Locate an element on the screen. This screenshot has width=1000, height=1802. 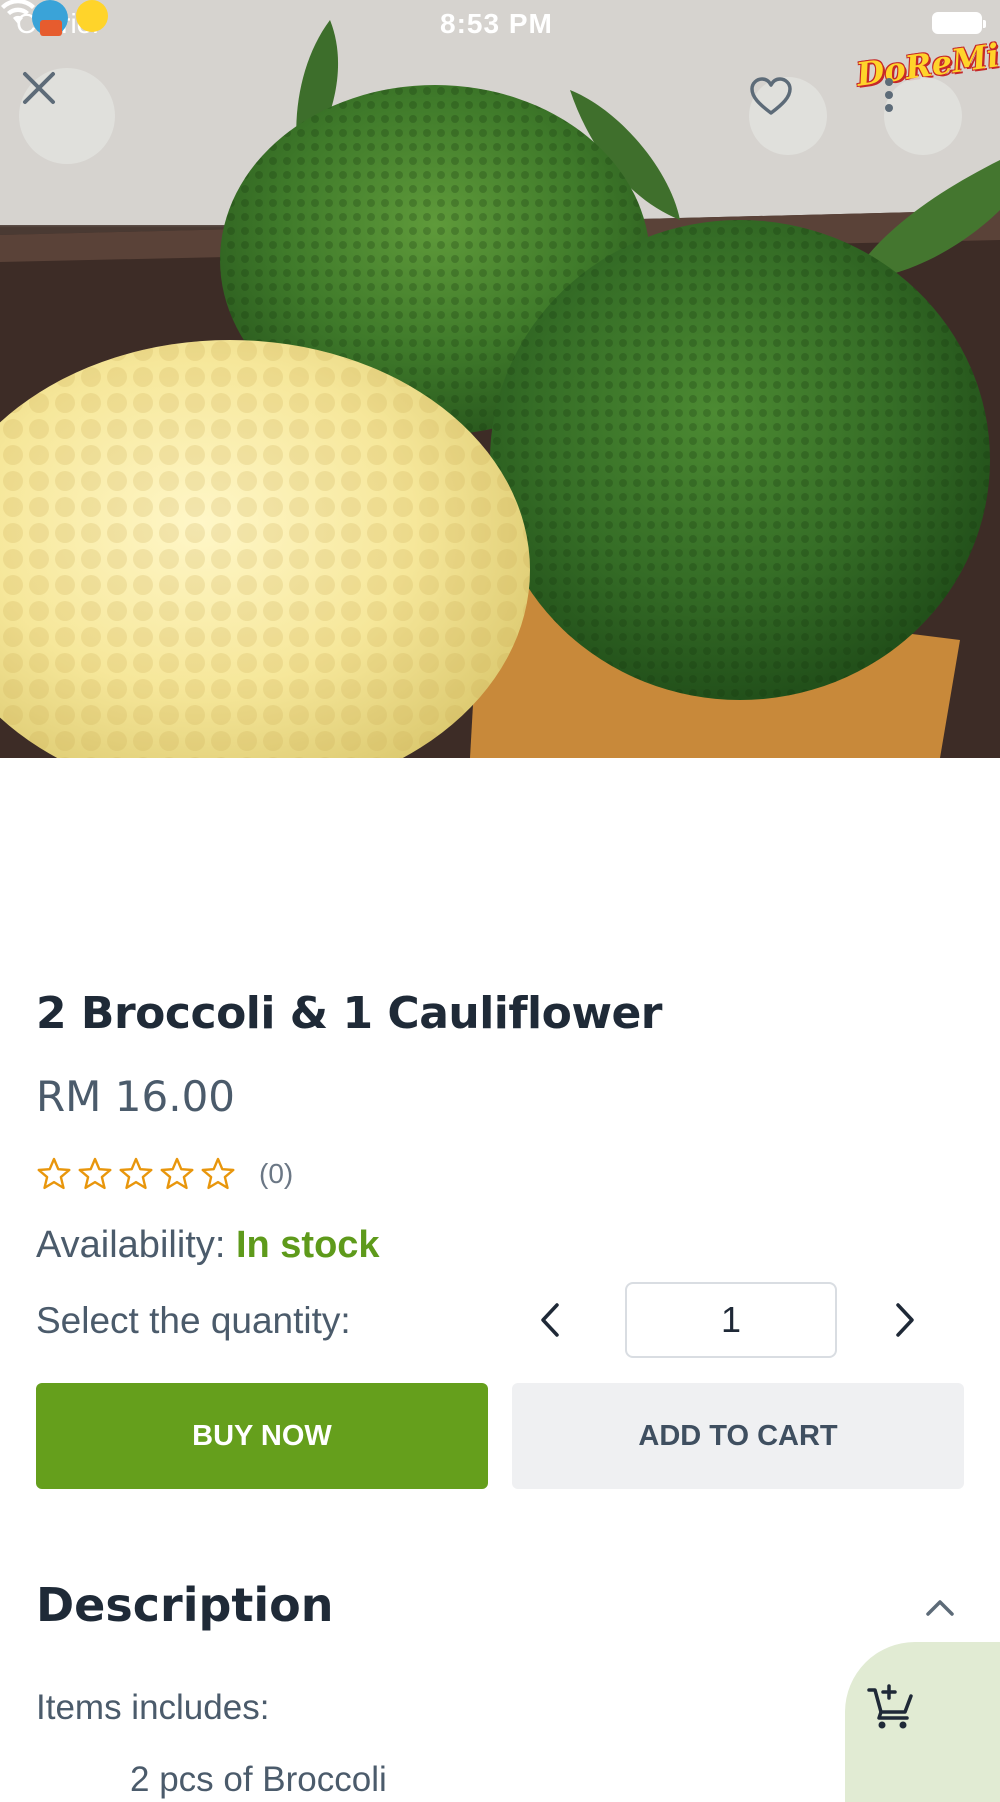
product-price: RM 16.00 is located at coordinates (136, 1096).